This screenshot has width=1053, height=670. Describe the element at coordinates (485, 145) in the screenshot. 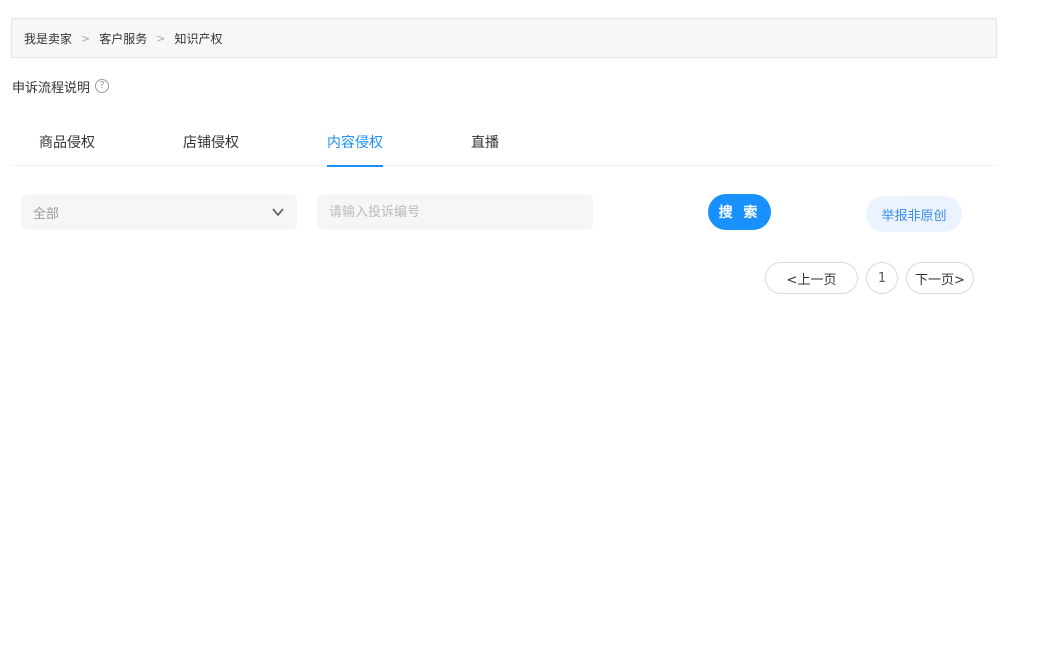

I see `tab-live-stream: 直播` at that location.